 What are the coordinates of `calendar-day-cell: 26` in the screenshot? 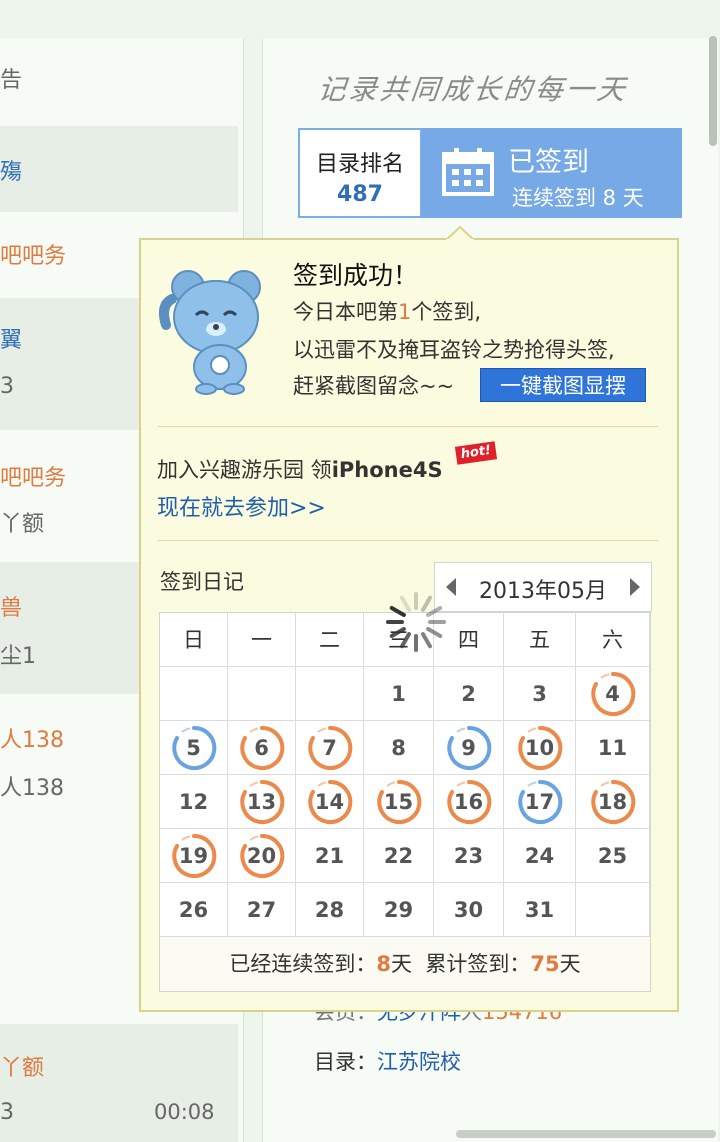 It's located at (194, 910).